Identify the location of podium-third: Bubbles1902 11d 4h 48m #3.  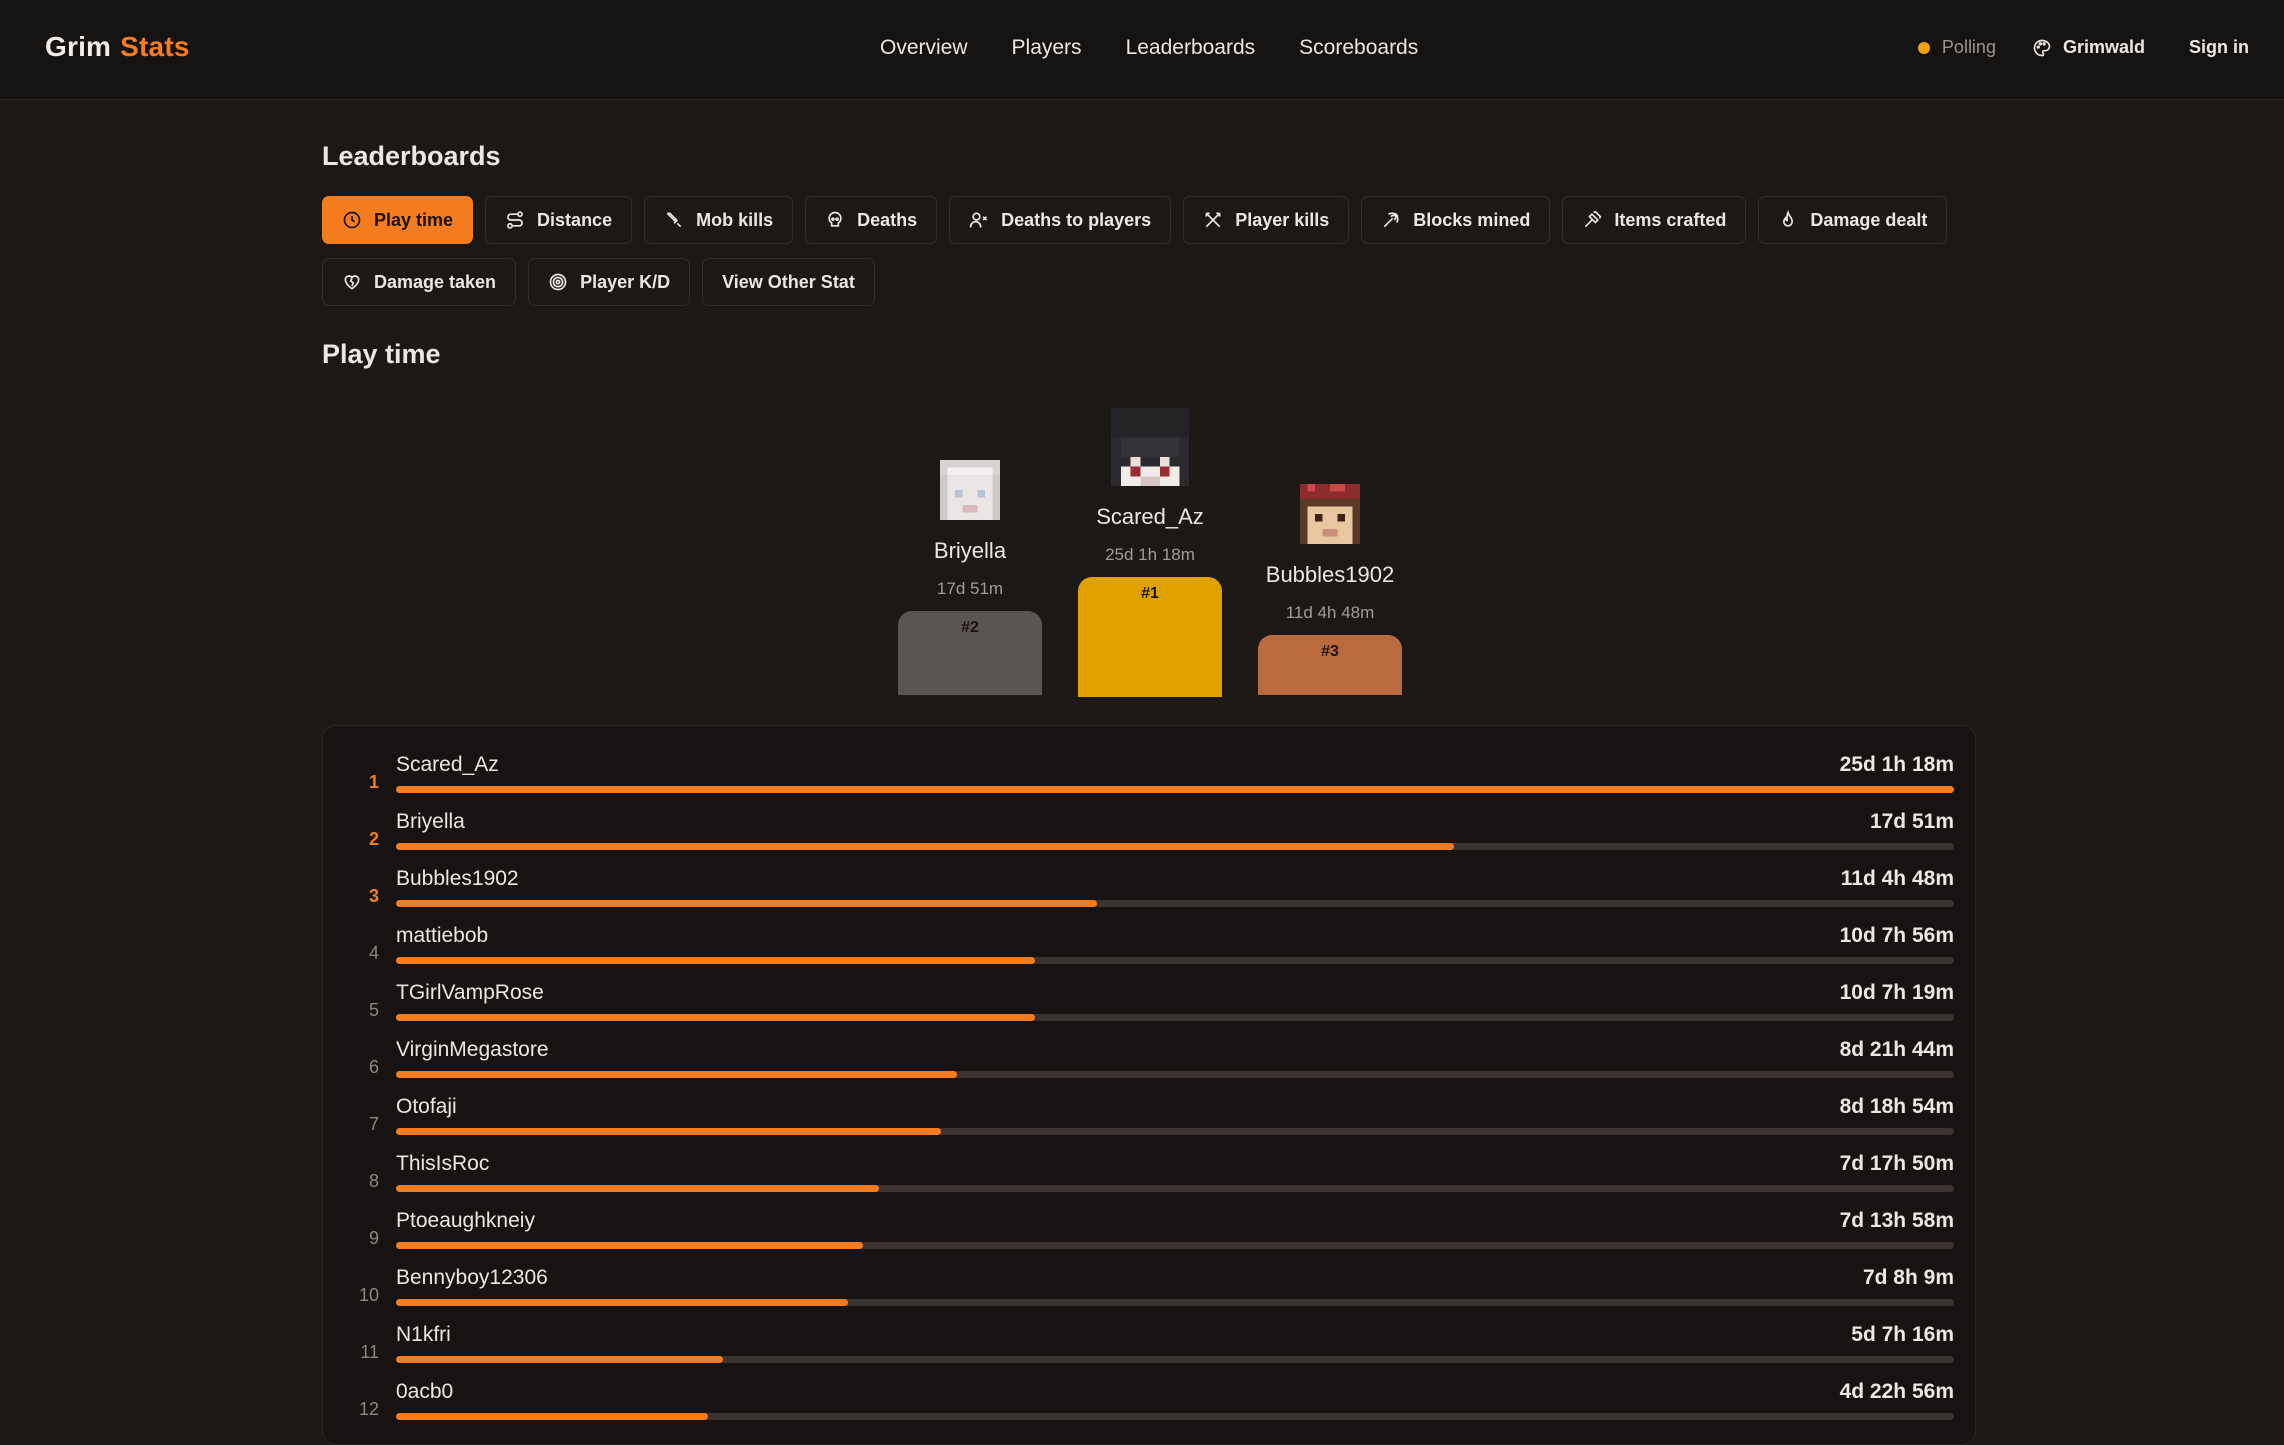
(1330, 589).